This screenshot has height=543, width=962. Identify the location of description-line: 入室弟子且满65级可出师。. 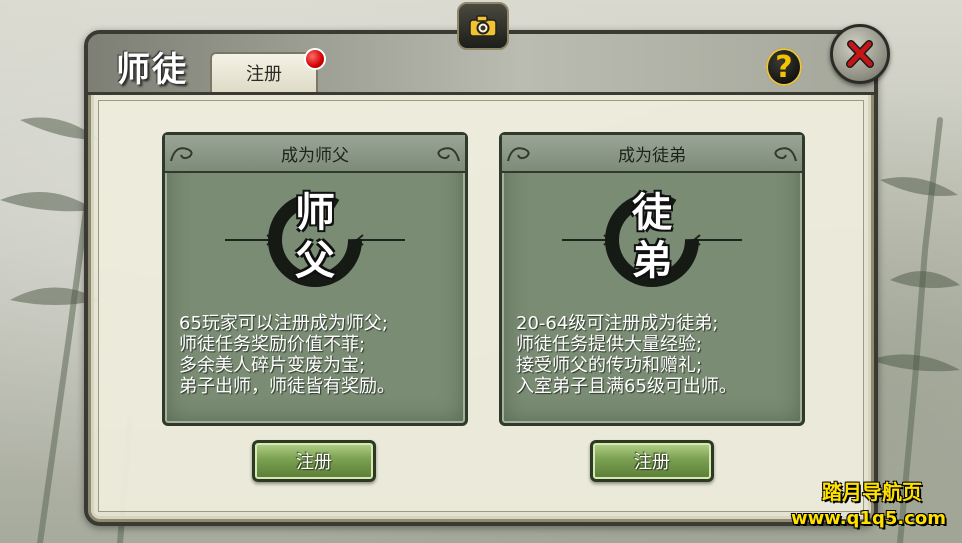
(626, 386).